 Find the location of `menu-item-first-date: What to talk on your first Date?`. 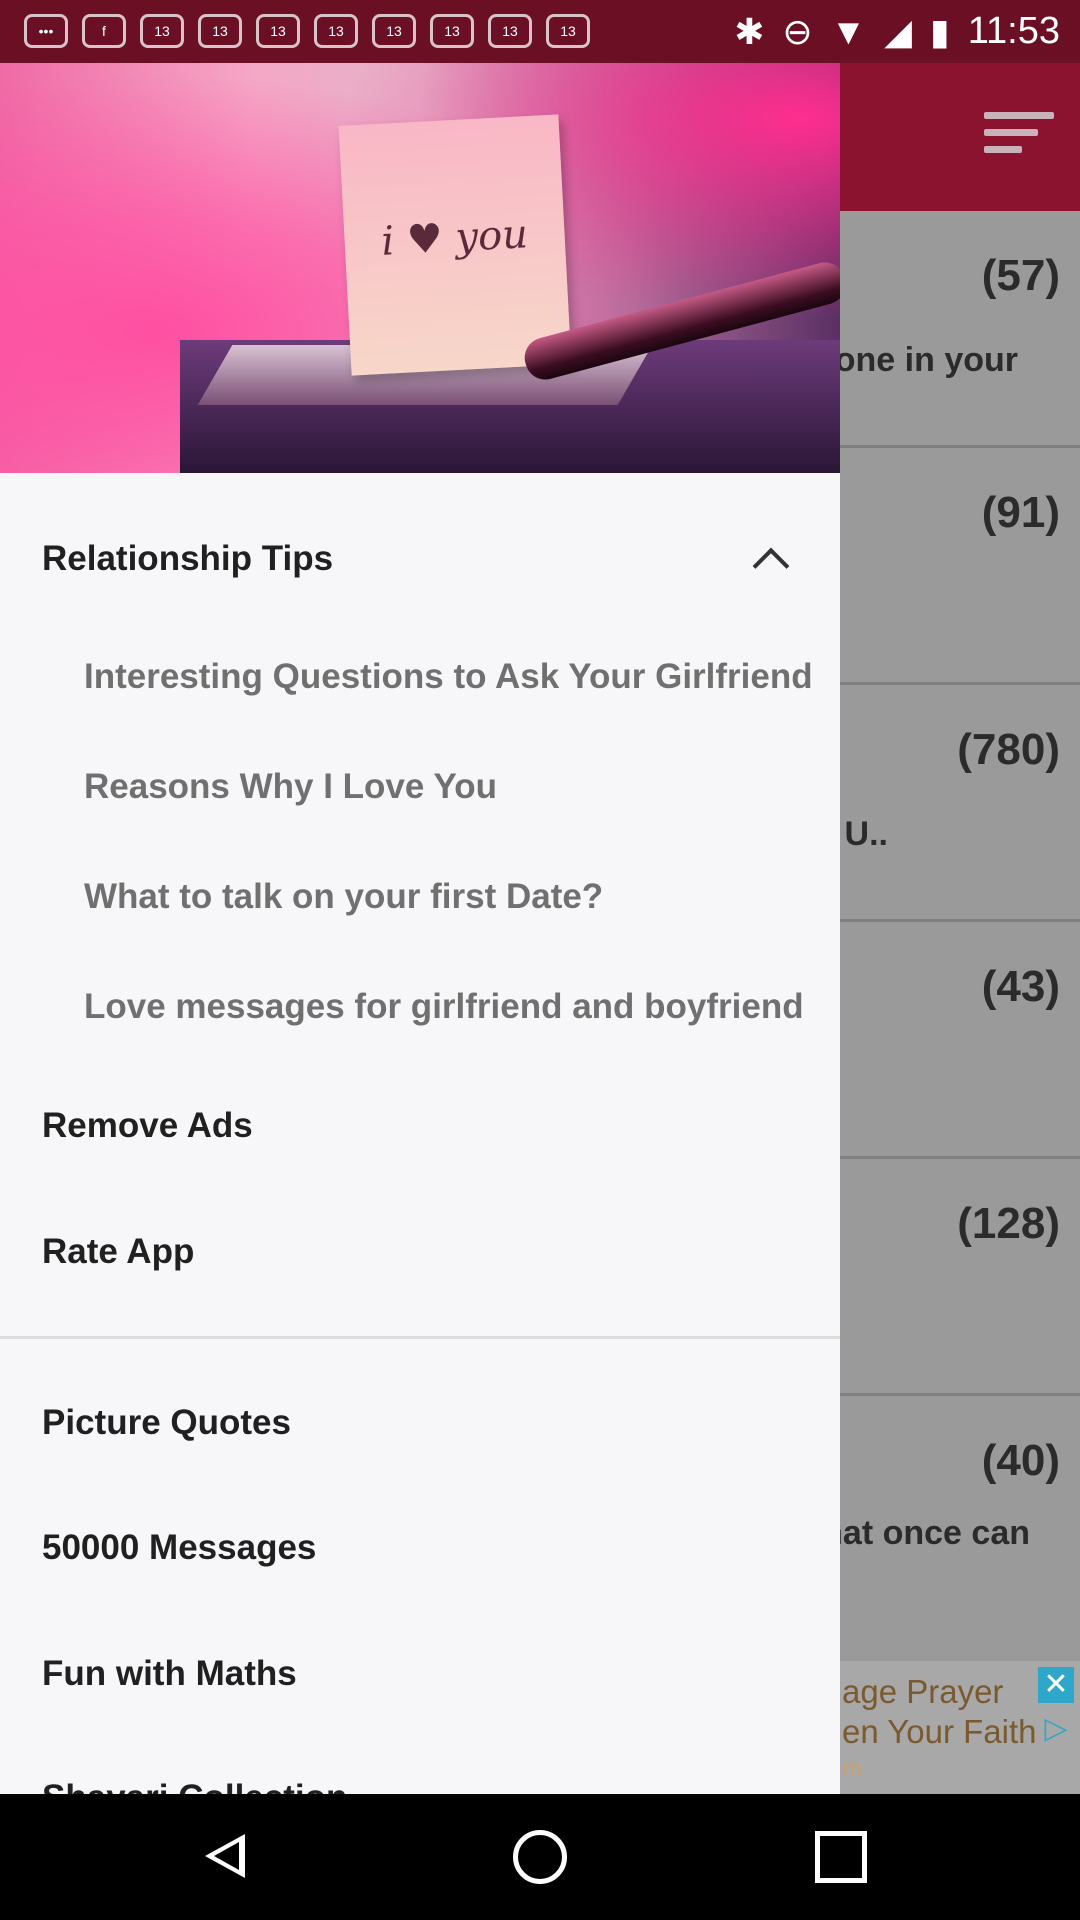

menu-item-first-date: What to talk on your first Date? is located at coordinates (462, 897).